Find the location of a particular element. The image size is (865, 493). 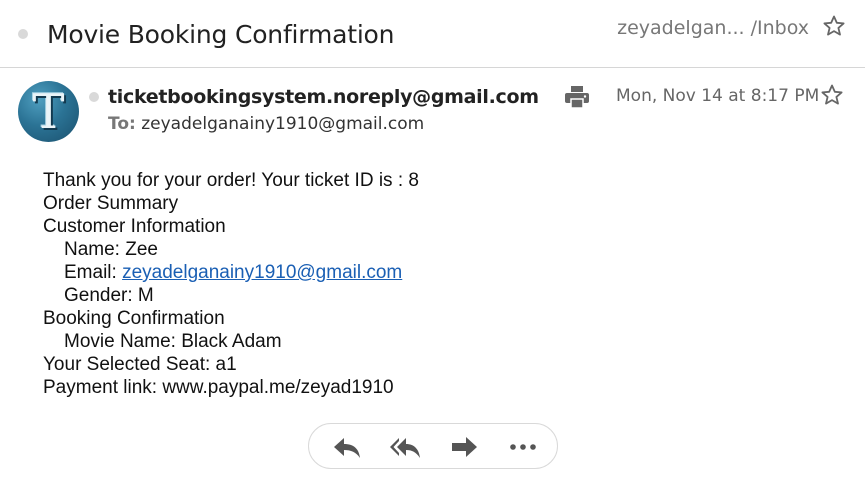

star-icon is located at coordinates (834, 26).